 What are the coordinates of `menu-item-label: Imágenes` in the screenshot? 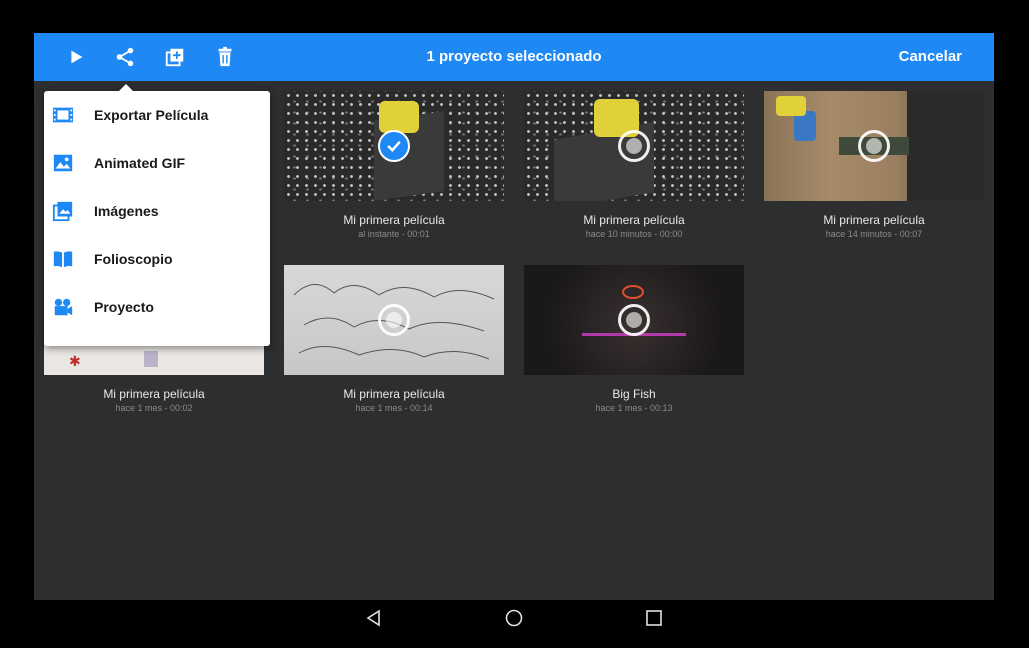 It's located at (126, 211).